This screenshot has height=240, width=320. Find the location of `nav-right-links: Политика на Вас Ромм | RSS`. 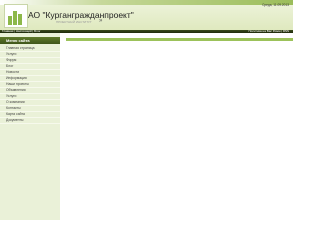

nav-right-links: Политика на Вас Ромм | RSS is located at coordinates (268, 31).